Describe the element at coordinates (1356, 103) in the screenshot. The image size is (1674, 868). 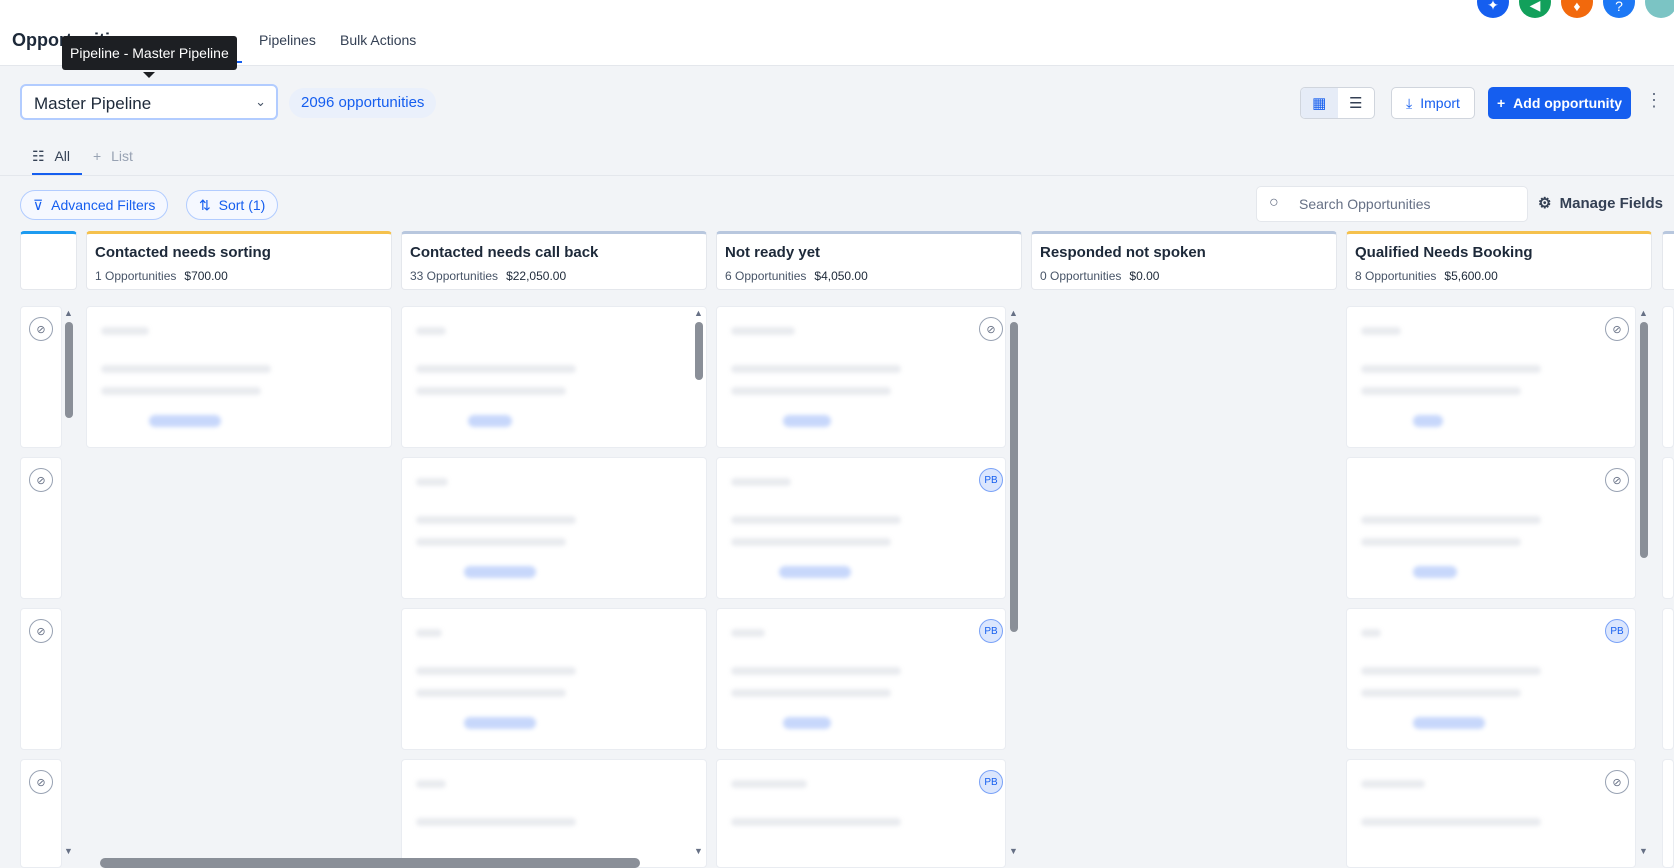
I see `list-view-icon: ☰` at that location.